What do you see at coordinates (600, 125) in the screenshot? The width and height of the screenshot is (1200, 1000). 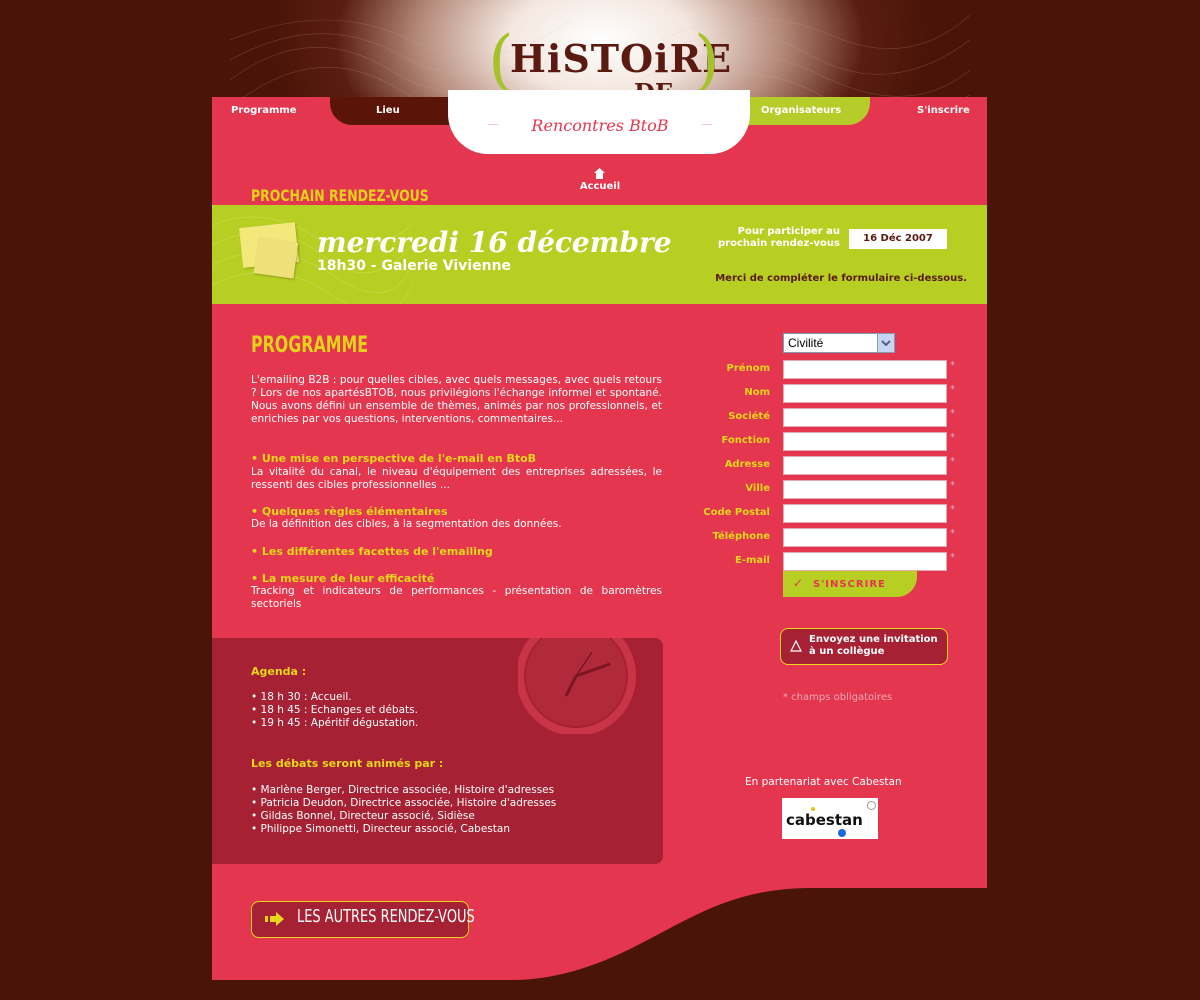 I see `tagline: Rencontres BtoB` at bounding box center [600, 125].